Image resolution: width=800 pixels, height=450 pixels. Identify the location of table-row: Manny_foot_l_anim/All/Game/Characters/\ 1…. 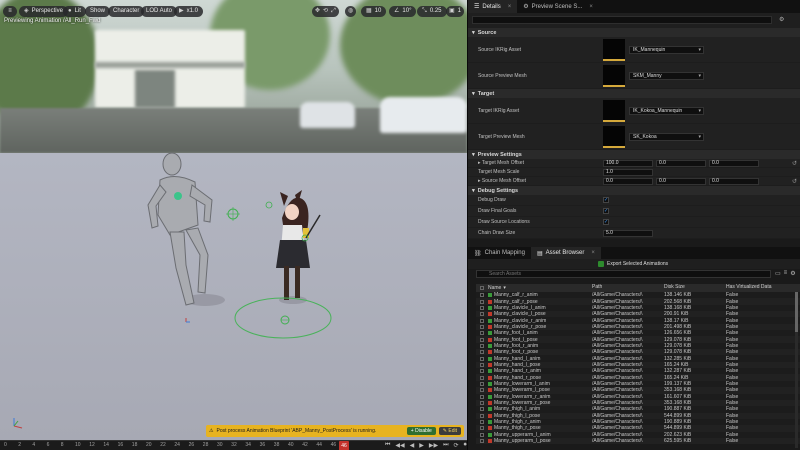
(638, 333).